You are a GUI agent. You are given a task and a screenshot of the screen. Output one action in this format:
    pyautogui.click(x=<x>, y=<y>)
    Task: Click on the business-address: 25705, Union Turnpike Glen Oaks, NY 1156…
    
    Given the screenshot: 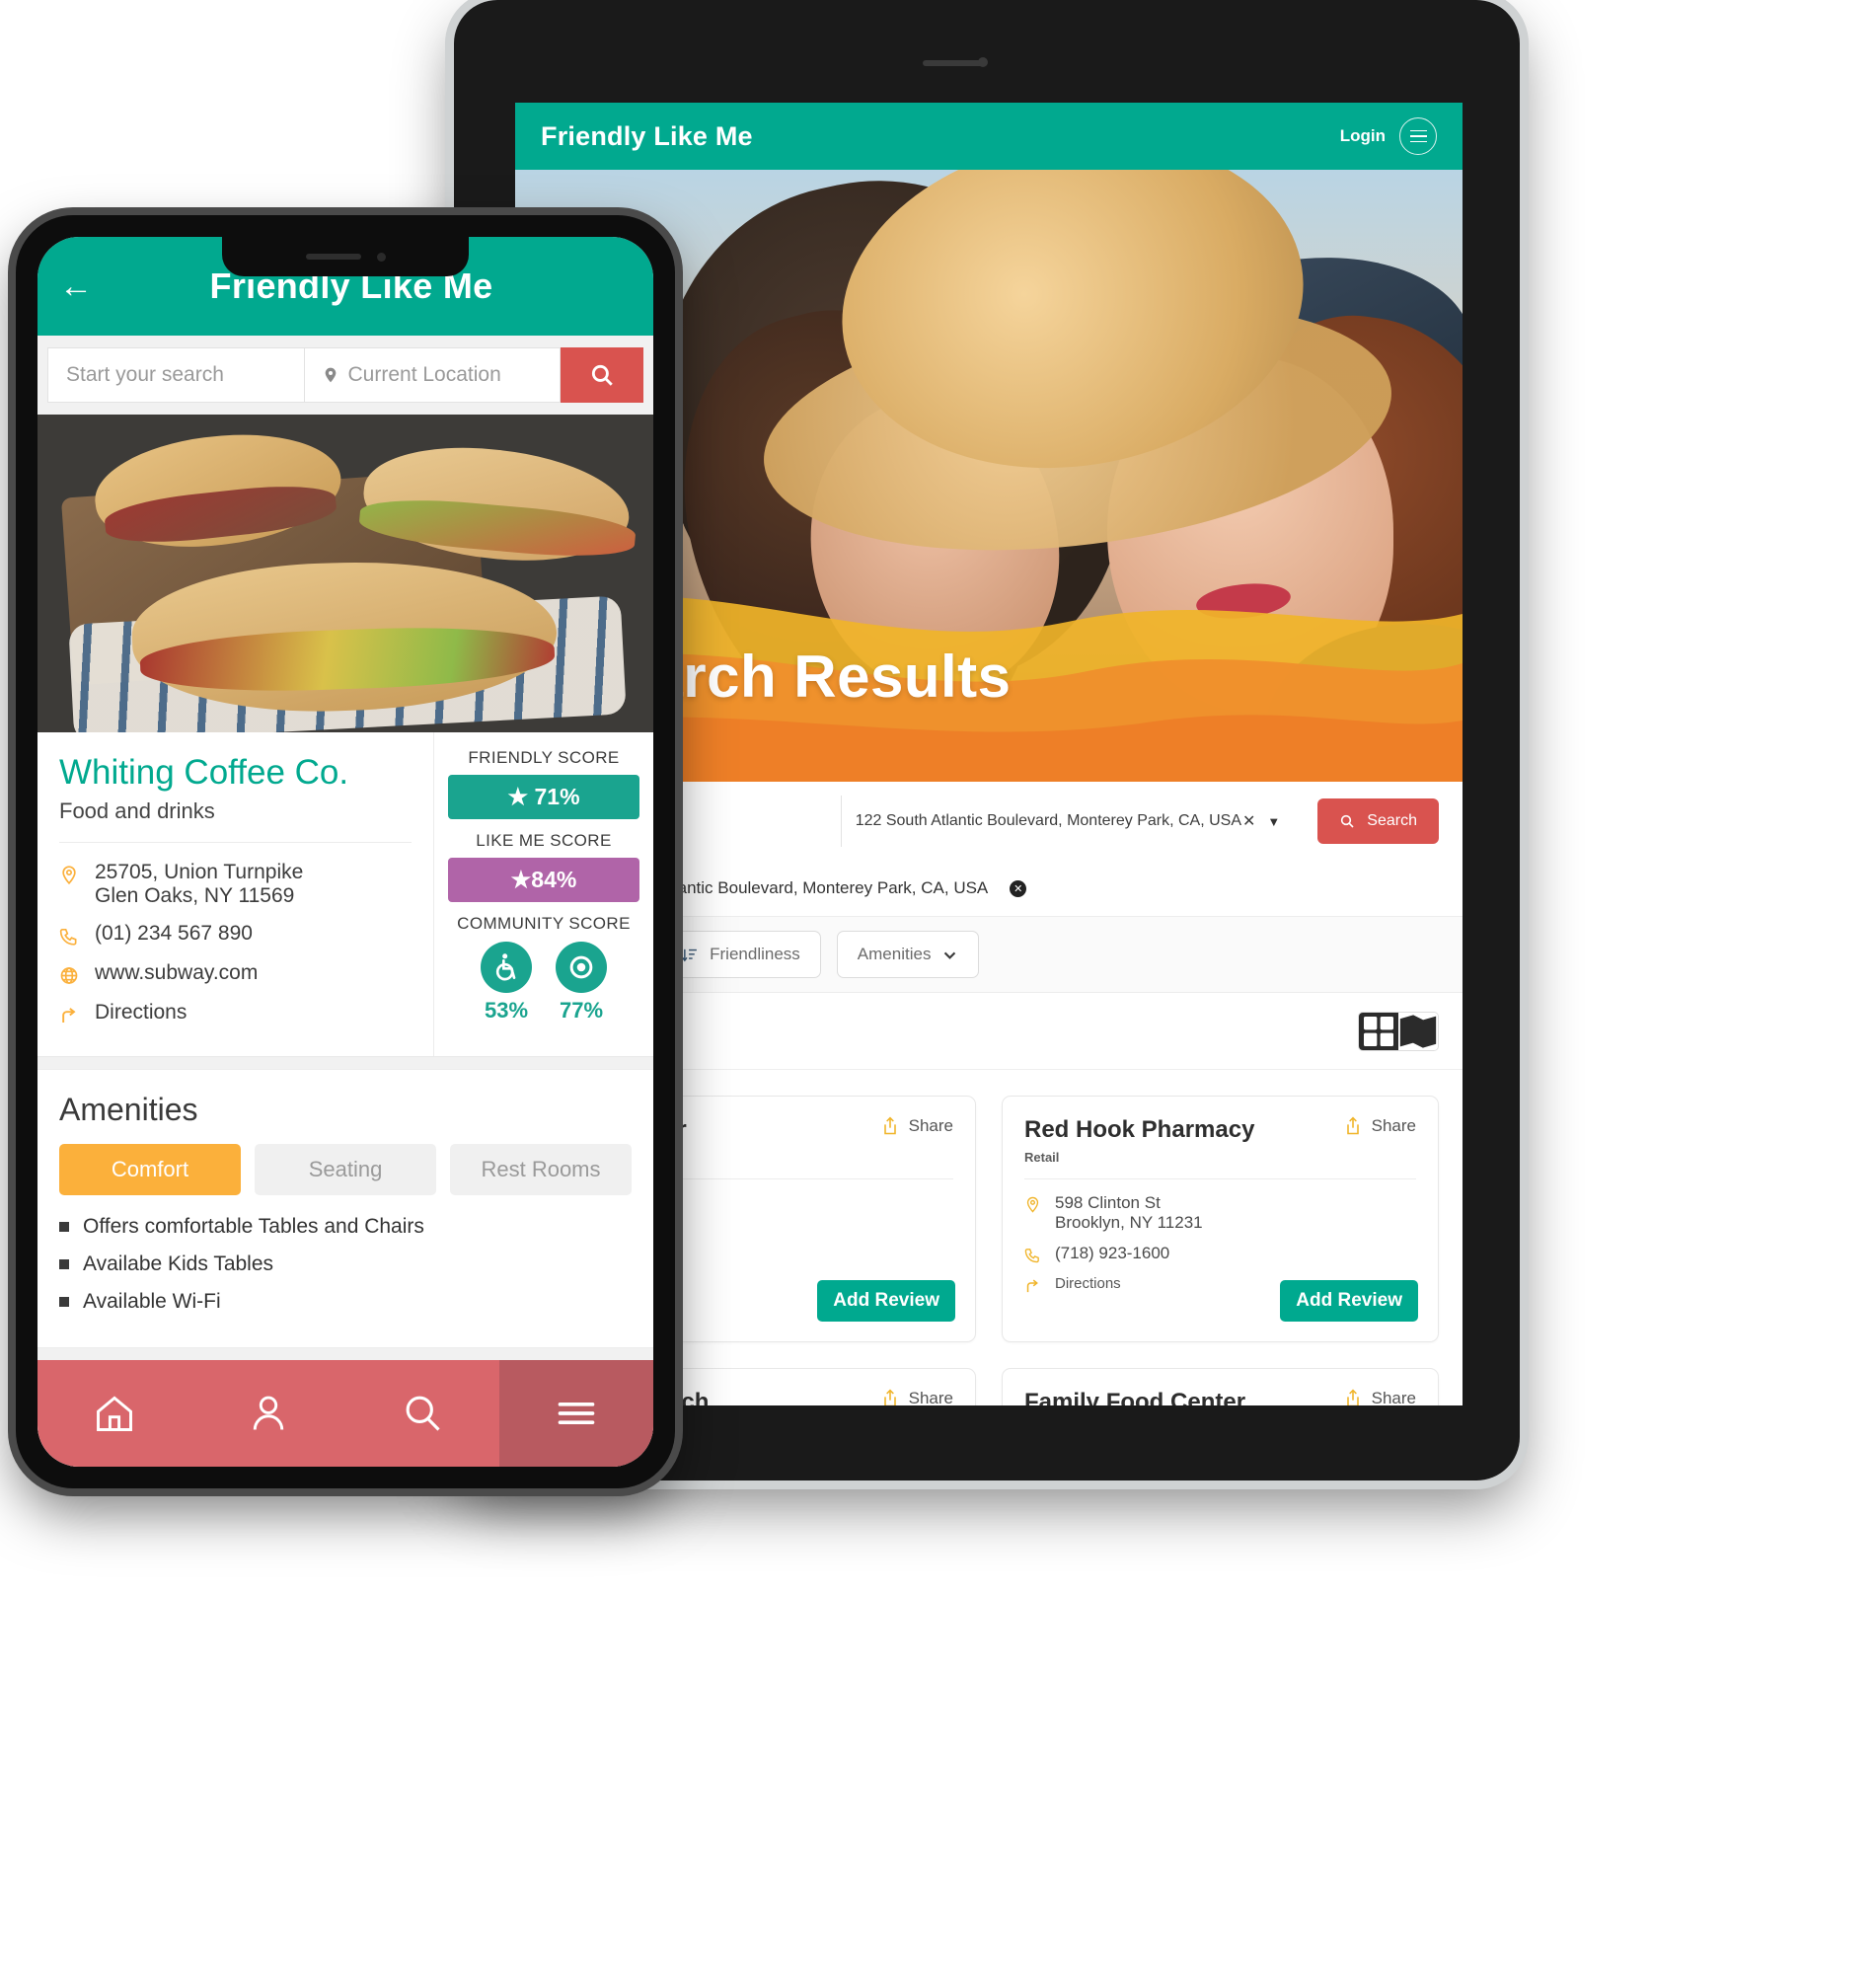 What is the action you would take?
    pyautogui.click(x=235, y=885)
    